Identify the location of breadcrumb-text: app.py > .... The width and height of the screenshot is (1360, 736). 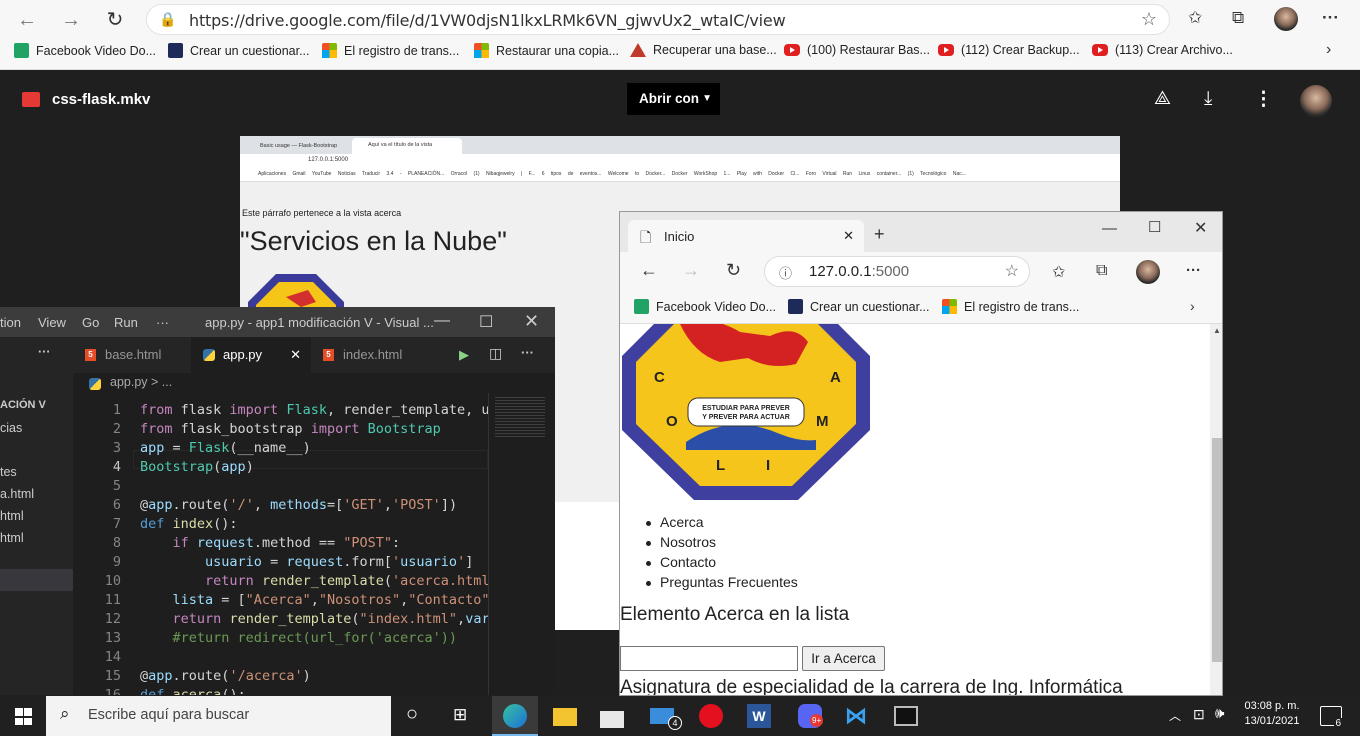
(141, 382).